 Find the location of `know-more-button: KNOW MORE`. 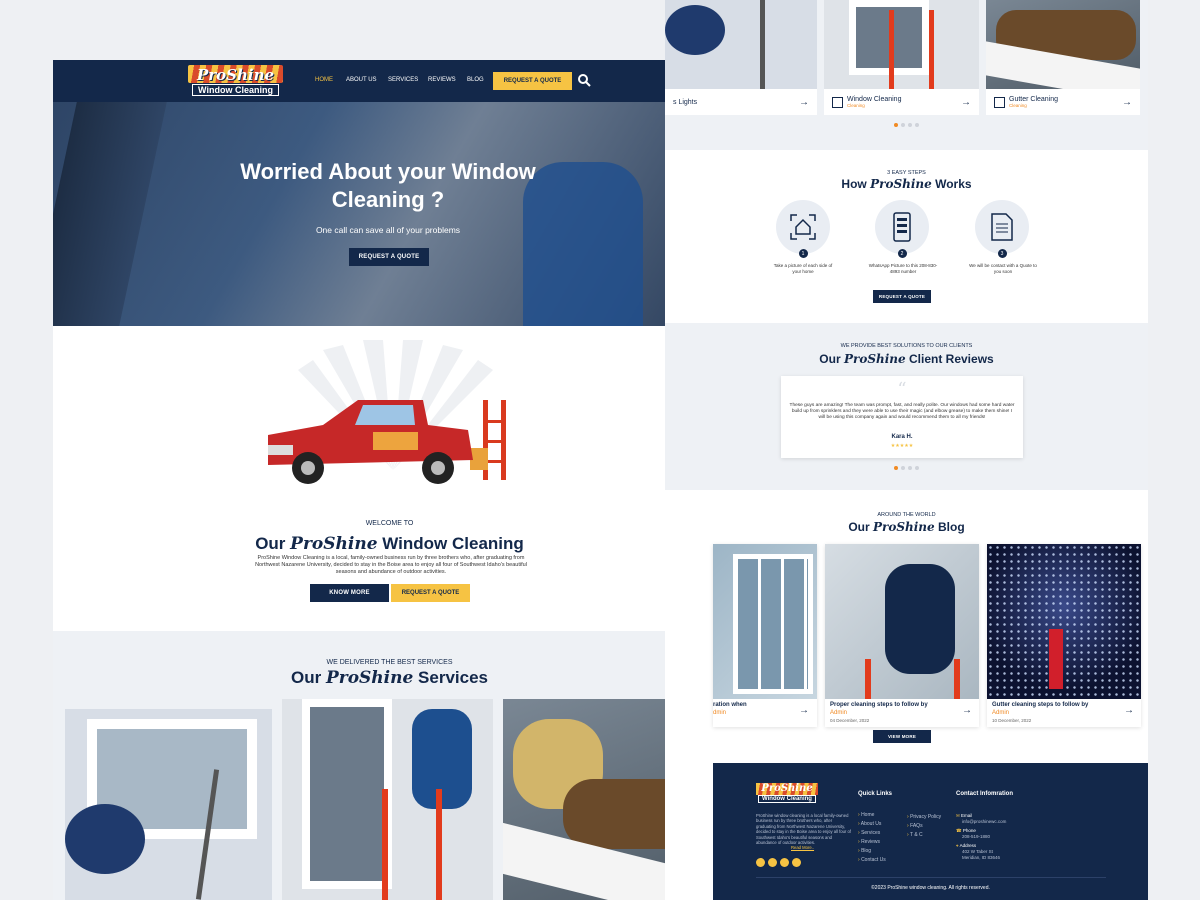

know-more-button: KNOW MORE is located at coordinates (349, 593).